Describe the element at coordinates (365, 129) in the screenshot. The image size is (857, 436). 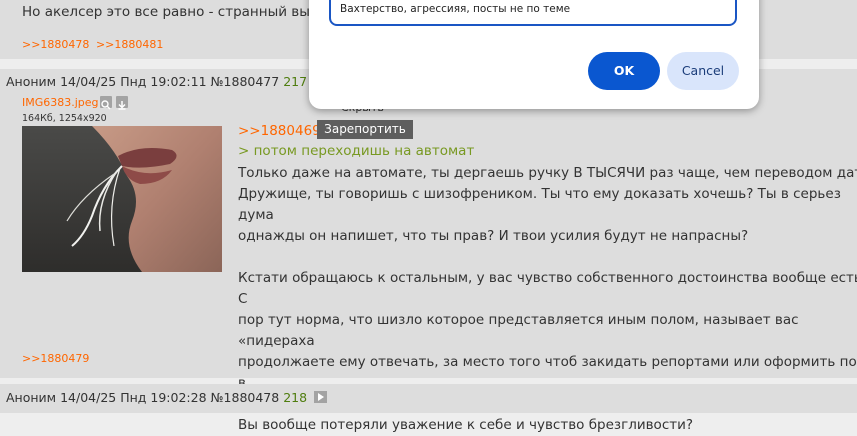
I see `report-menu-item: Зарепортить` at that location.